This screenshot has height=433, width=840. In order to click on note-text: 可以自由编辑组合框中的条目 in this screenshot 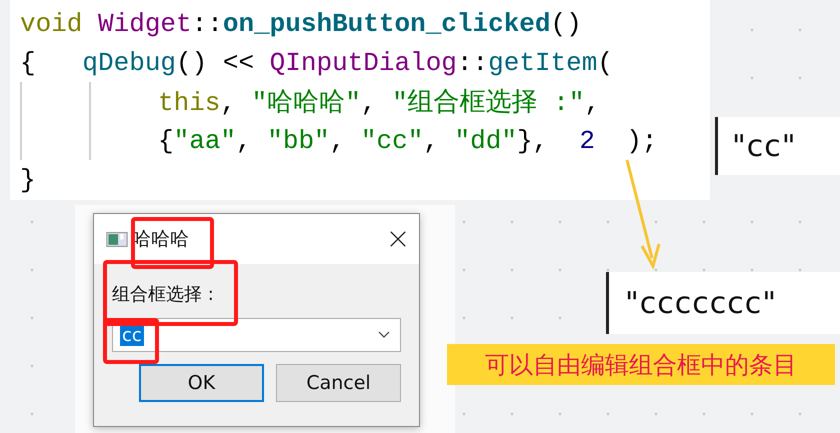, I will do `click(641, 365)`.